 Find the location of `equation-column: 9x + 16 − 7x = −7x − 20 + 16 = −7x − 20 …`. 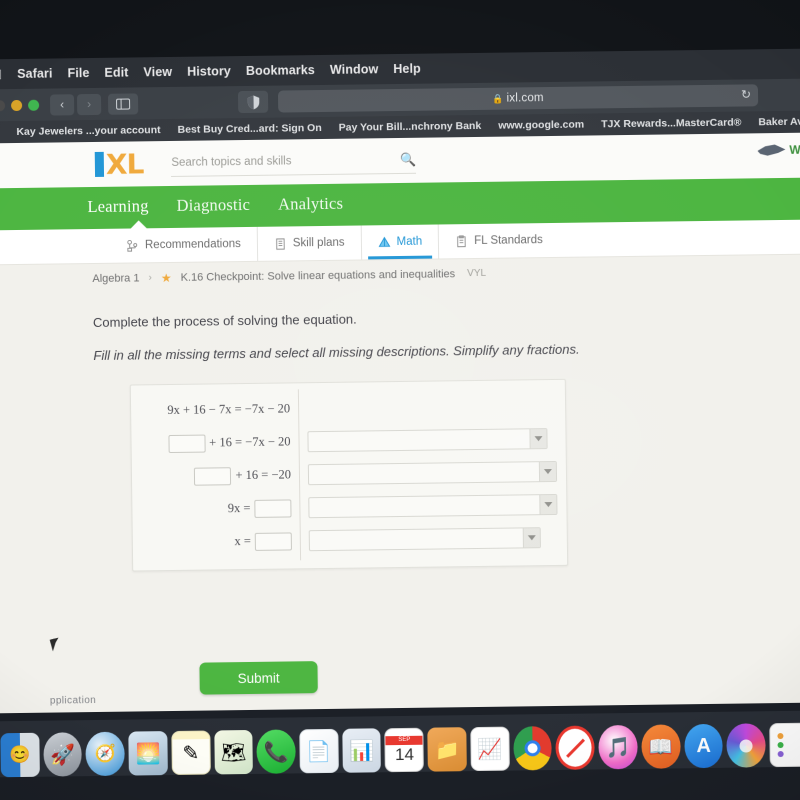

equation-column: 9x + 16 − 7x = −7x − 20 + 16 = −7x − 20 … is located at coordinates (216, 476).